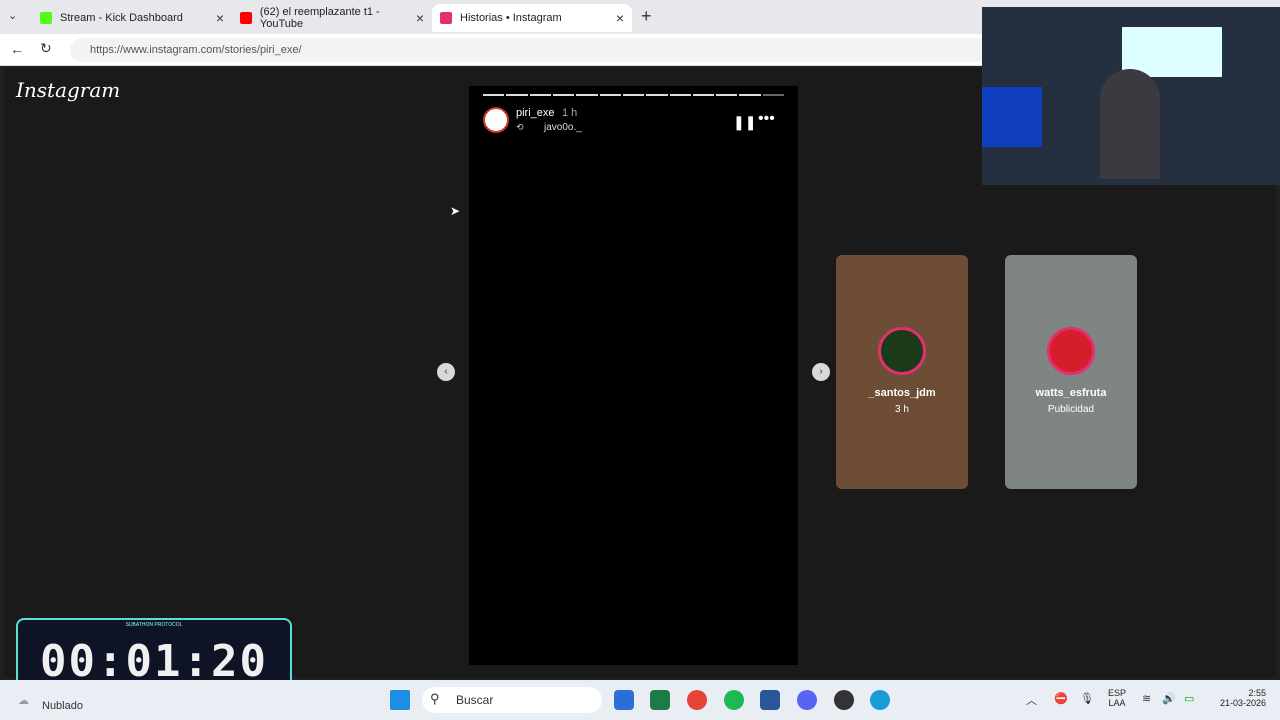 The width and height of the screenshot is (1280, 720). What do you see at coordinates (520, 127) in the screenshot?
I see `repost-icon: ⟲` at bounding box center [520, 127].